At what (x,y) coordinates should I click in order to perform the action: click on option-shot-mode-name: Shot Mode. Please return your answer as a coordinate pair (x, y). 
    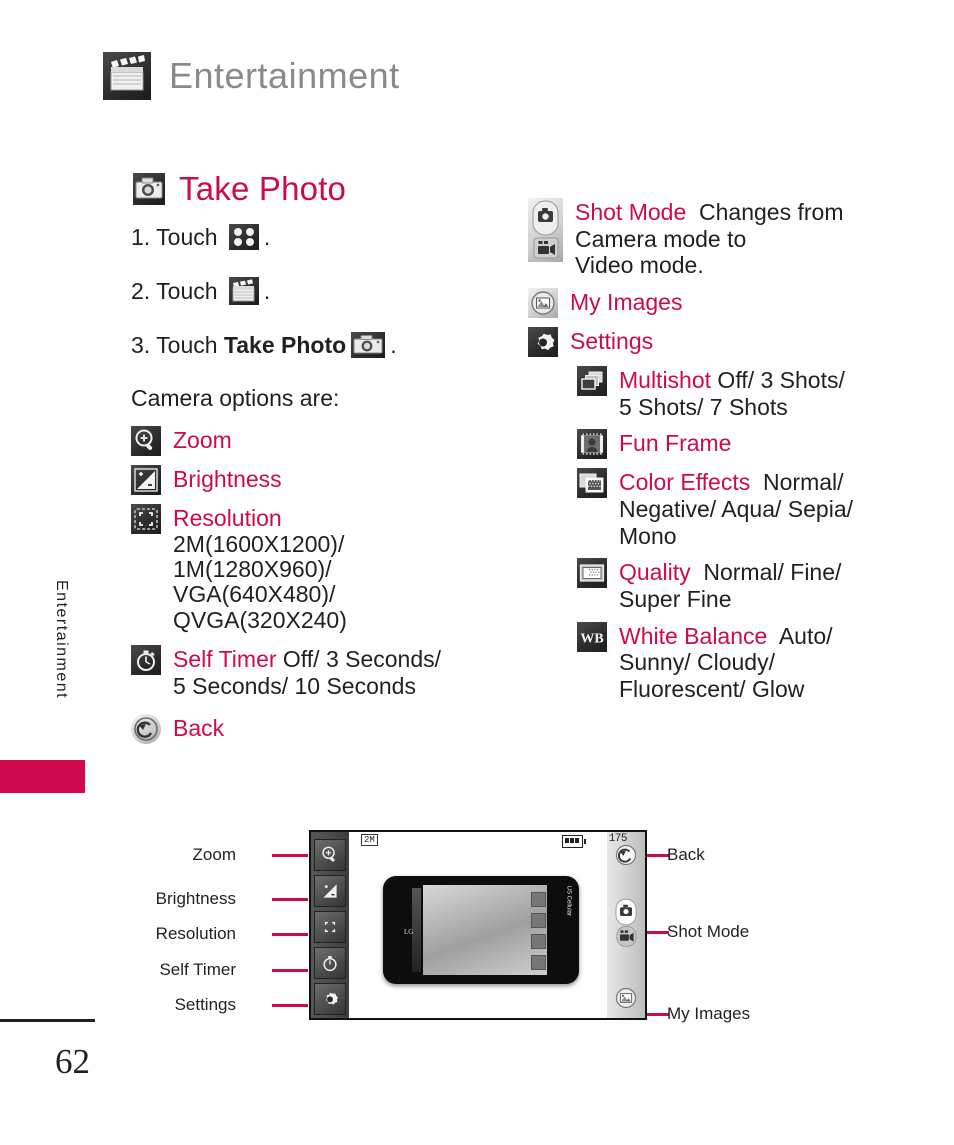
    Looking at the image, I should click on (631, 212).